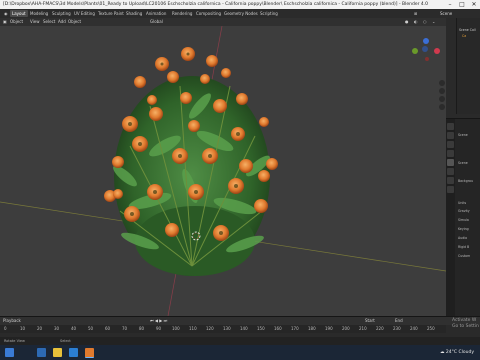 This screenshot has width=480, height=360. I want to click on props-background-field: Backgrou, so click(465, 181).